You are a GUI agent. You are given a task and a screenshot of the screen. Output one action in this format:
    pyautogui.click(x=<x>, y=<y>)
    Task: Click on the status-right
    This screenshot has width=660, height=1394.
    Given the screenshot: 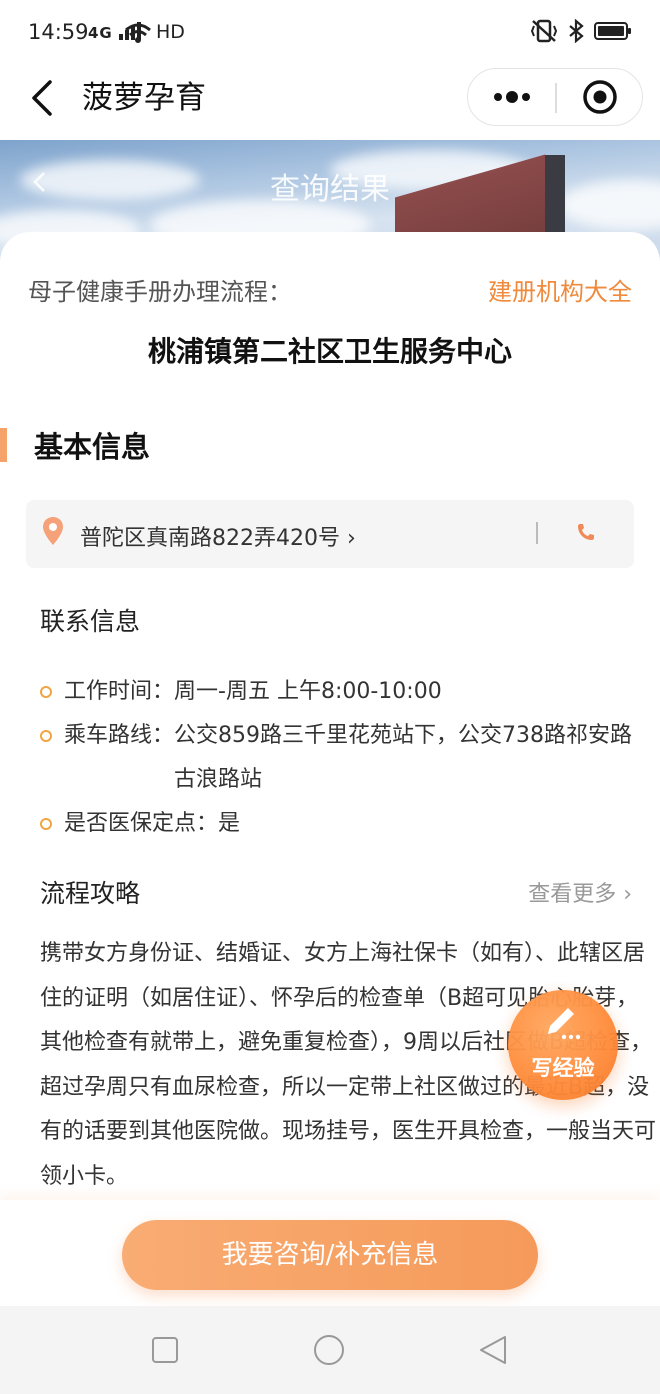 What is the action you would take?
    pyautogui.click(x=581, y=31)
    